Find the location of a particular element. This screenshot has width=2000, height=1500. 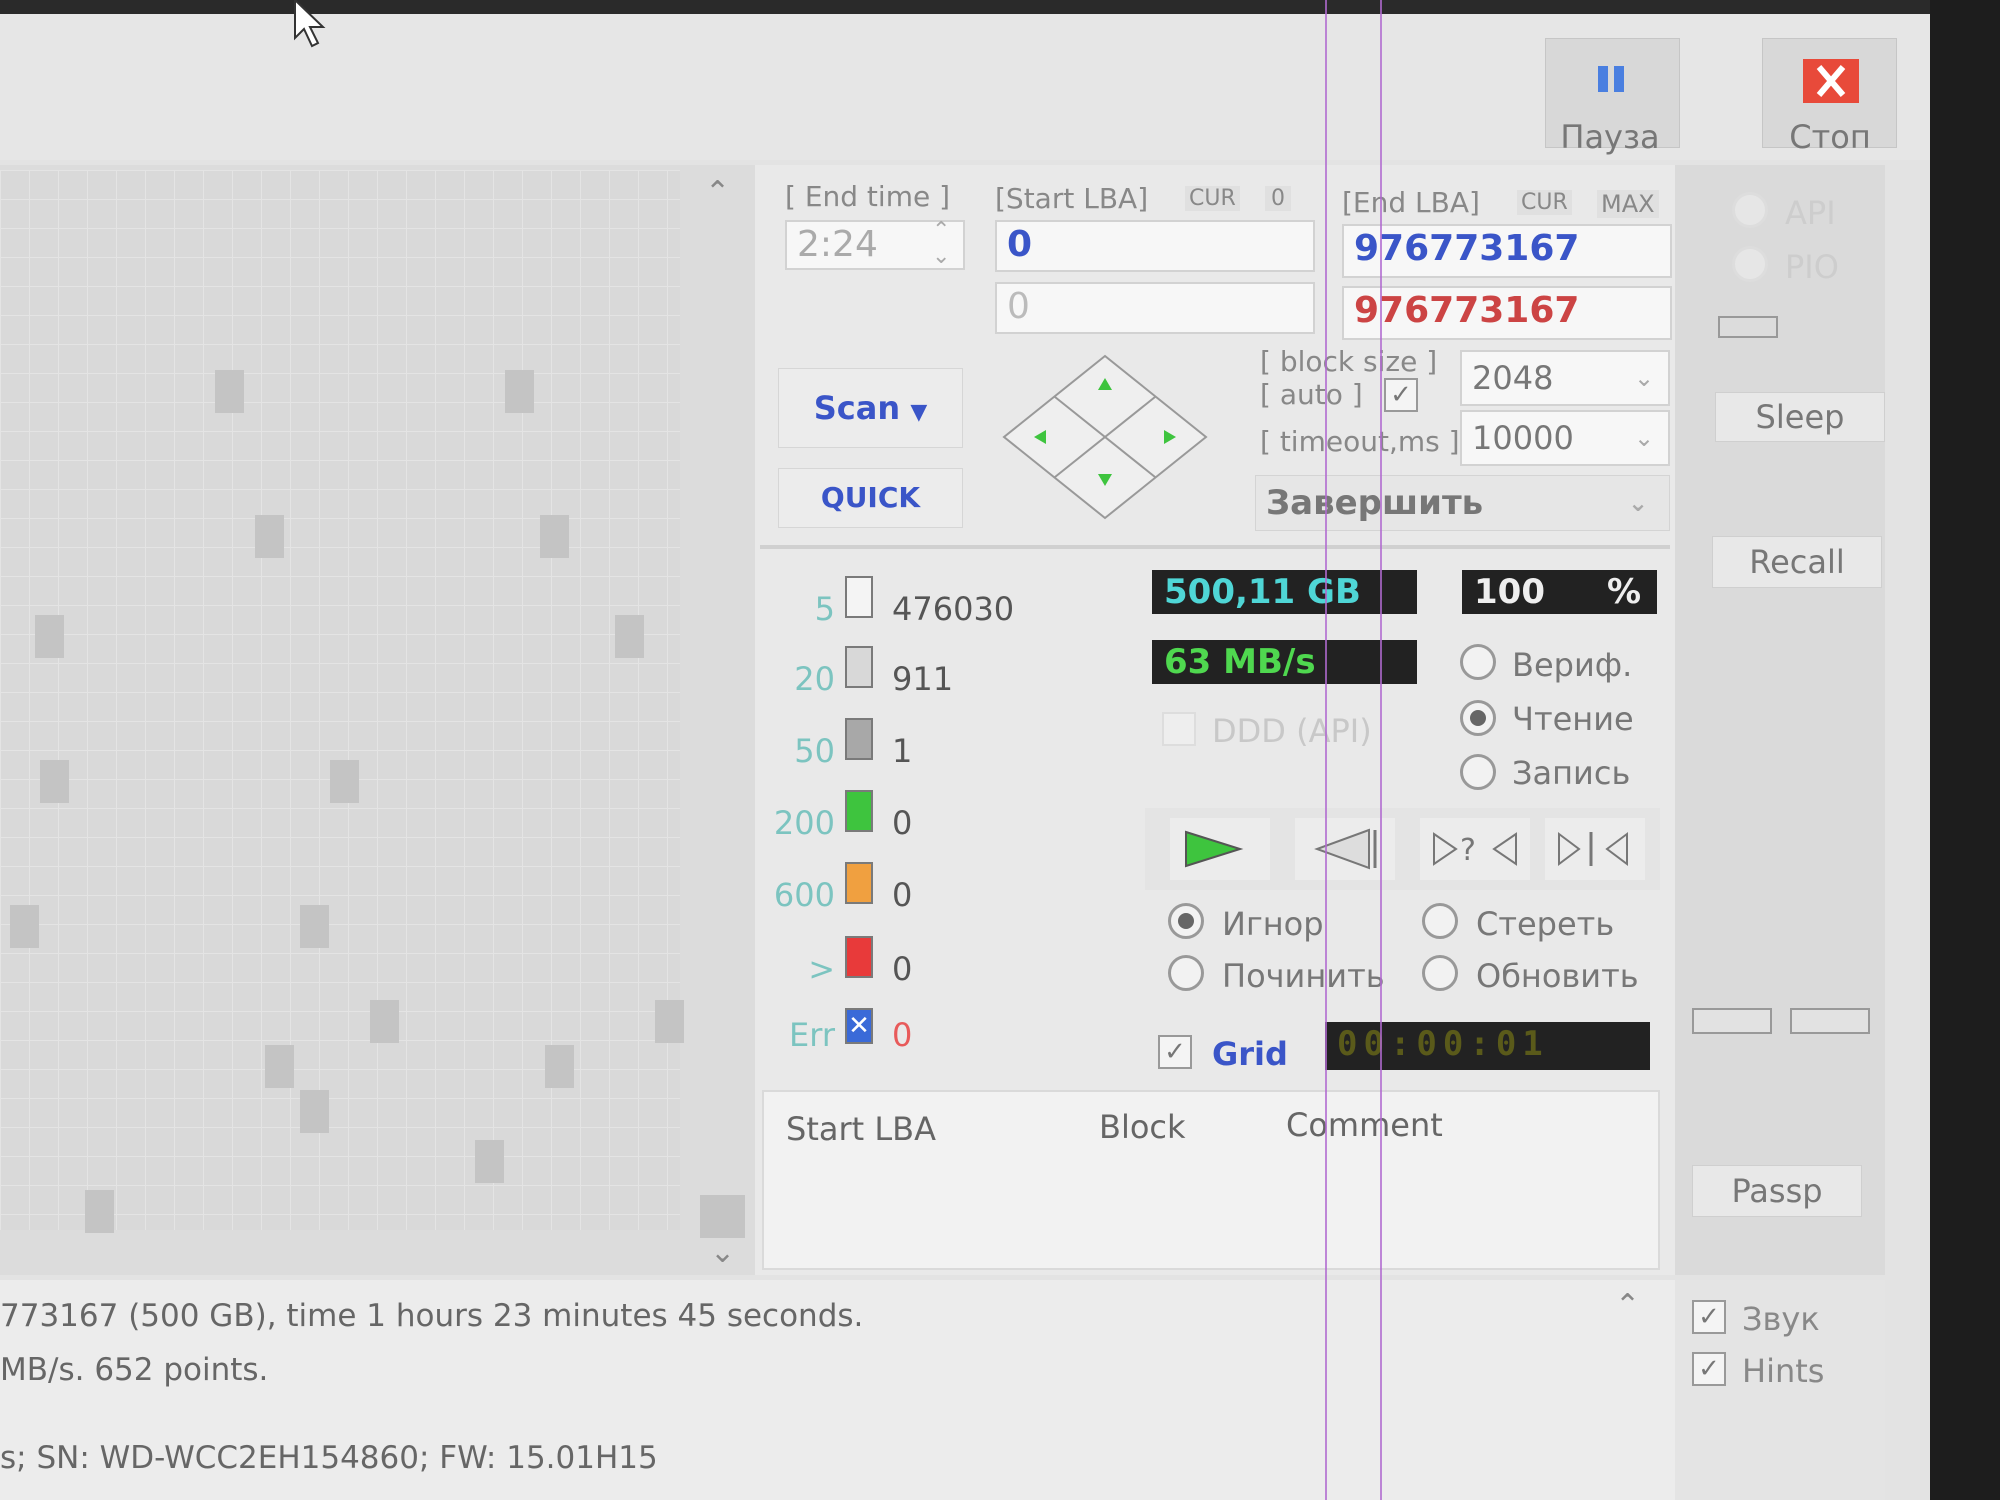

hints-label: Hints is located at coordinates (1783, 1371).